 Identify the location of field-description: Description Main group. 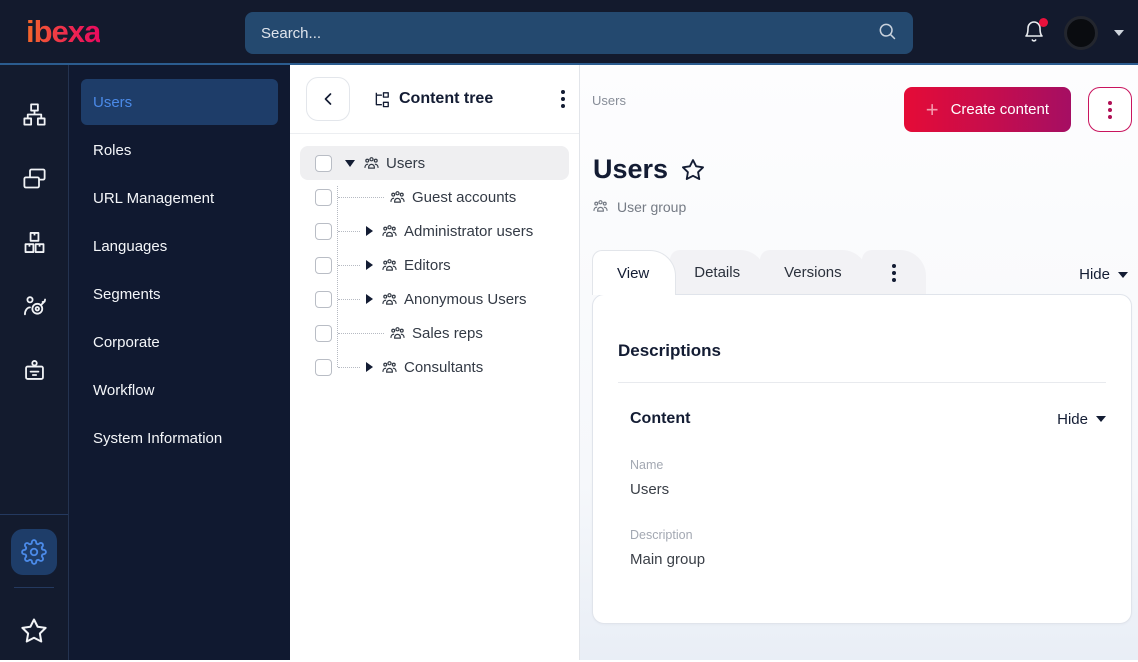
(862, 548).